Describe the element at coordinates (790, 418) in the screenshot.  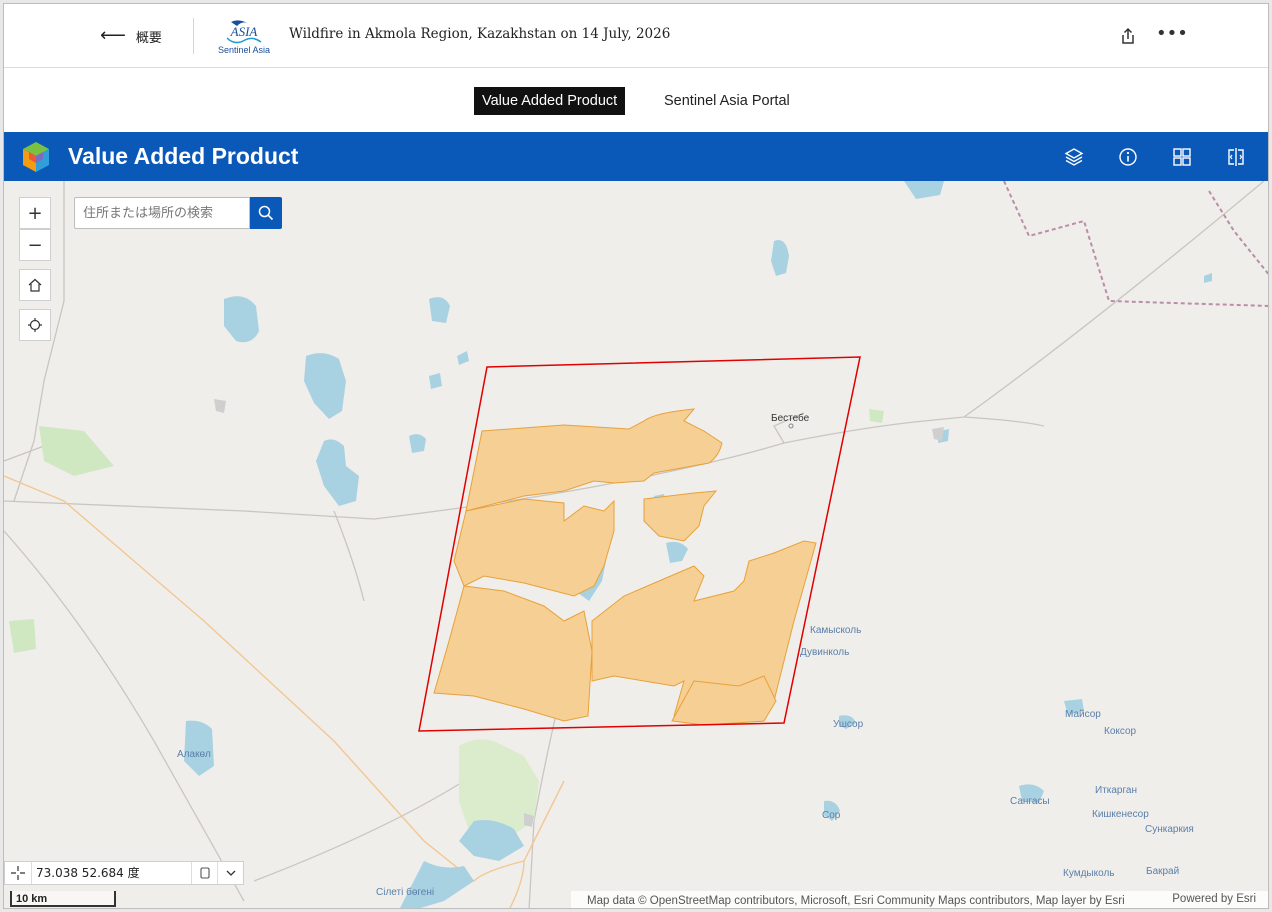
I see `place-label-bestebe: Бестебе` at that location.